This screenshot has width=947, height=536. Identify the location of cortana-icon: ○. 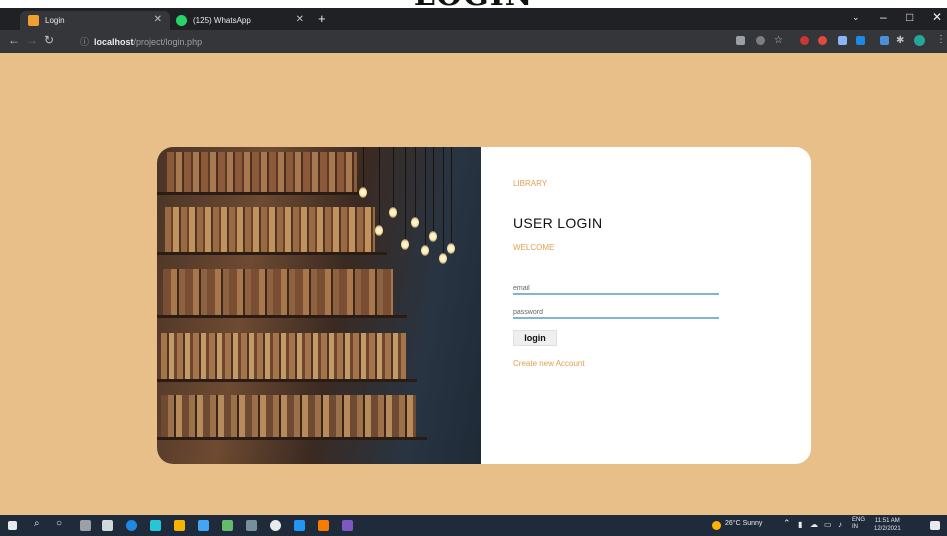
(59, 523).